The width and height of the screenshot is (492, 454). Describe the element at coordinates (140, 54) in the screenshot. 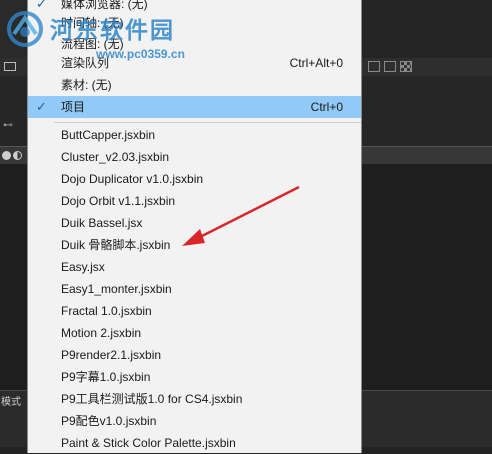

I see `watermark-url: www.pc0359.cn` at that location.